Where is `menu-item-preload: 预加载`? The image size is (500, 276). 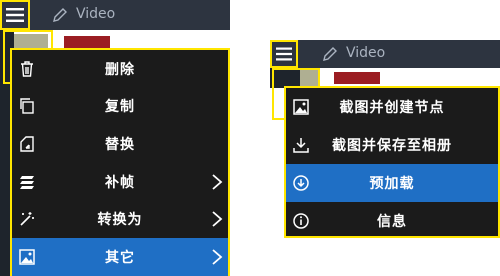 menu-item-preload: 预加载 is located at coordinates (392, 183).